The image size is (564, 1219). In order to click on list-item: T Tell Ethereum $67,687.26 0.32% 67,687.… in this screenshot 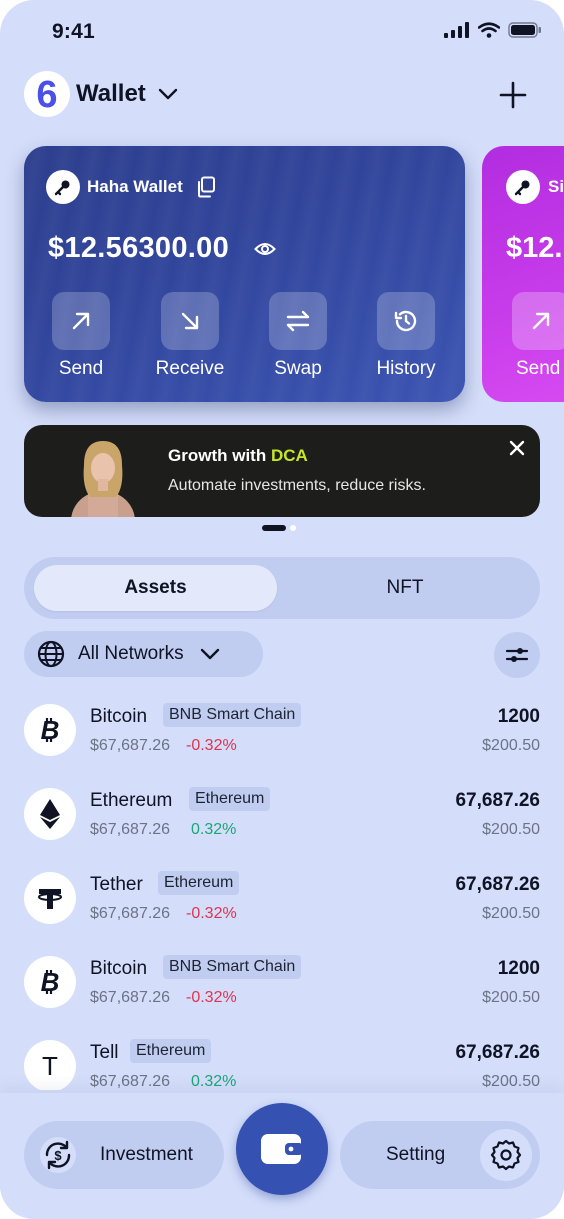, I will do `click(282, 1063)`.